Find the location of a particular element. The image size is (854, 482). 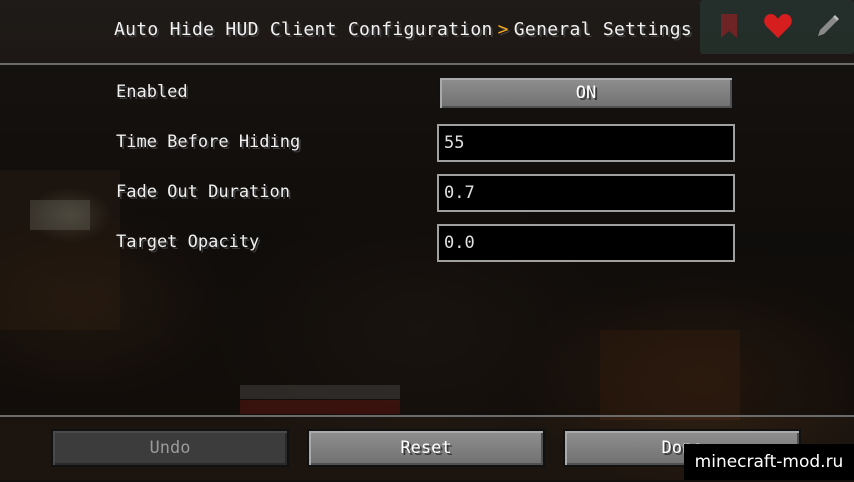

top-icon-group is located at coordinates (777, 27).